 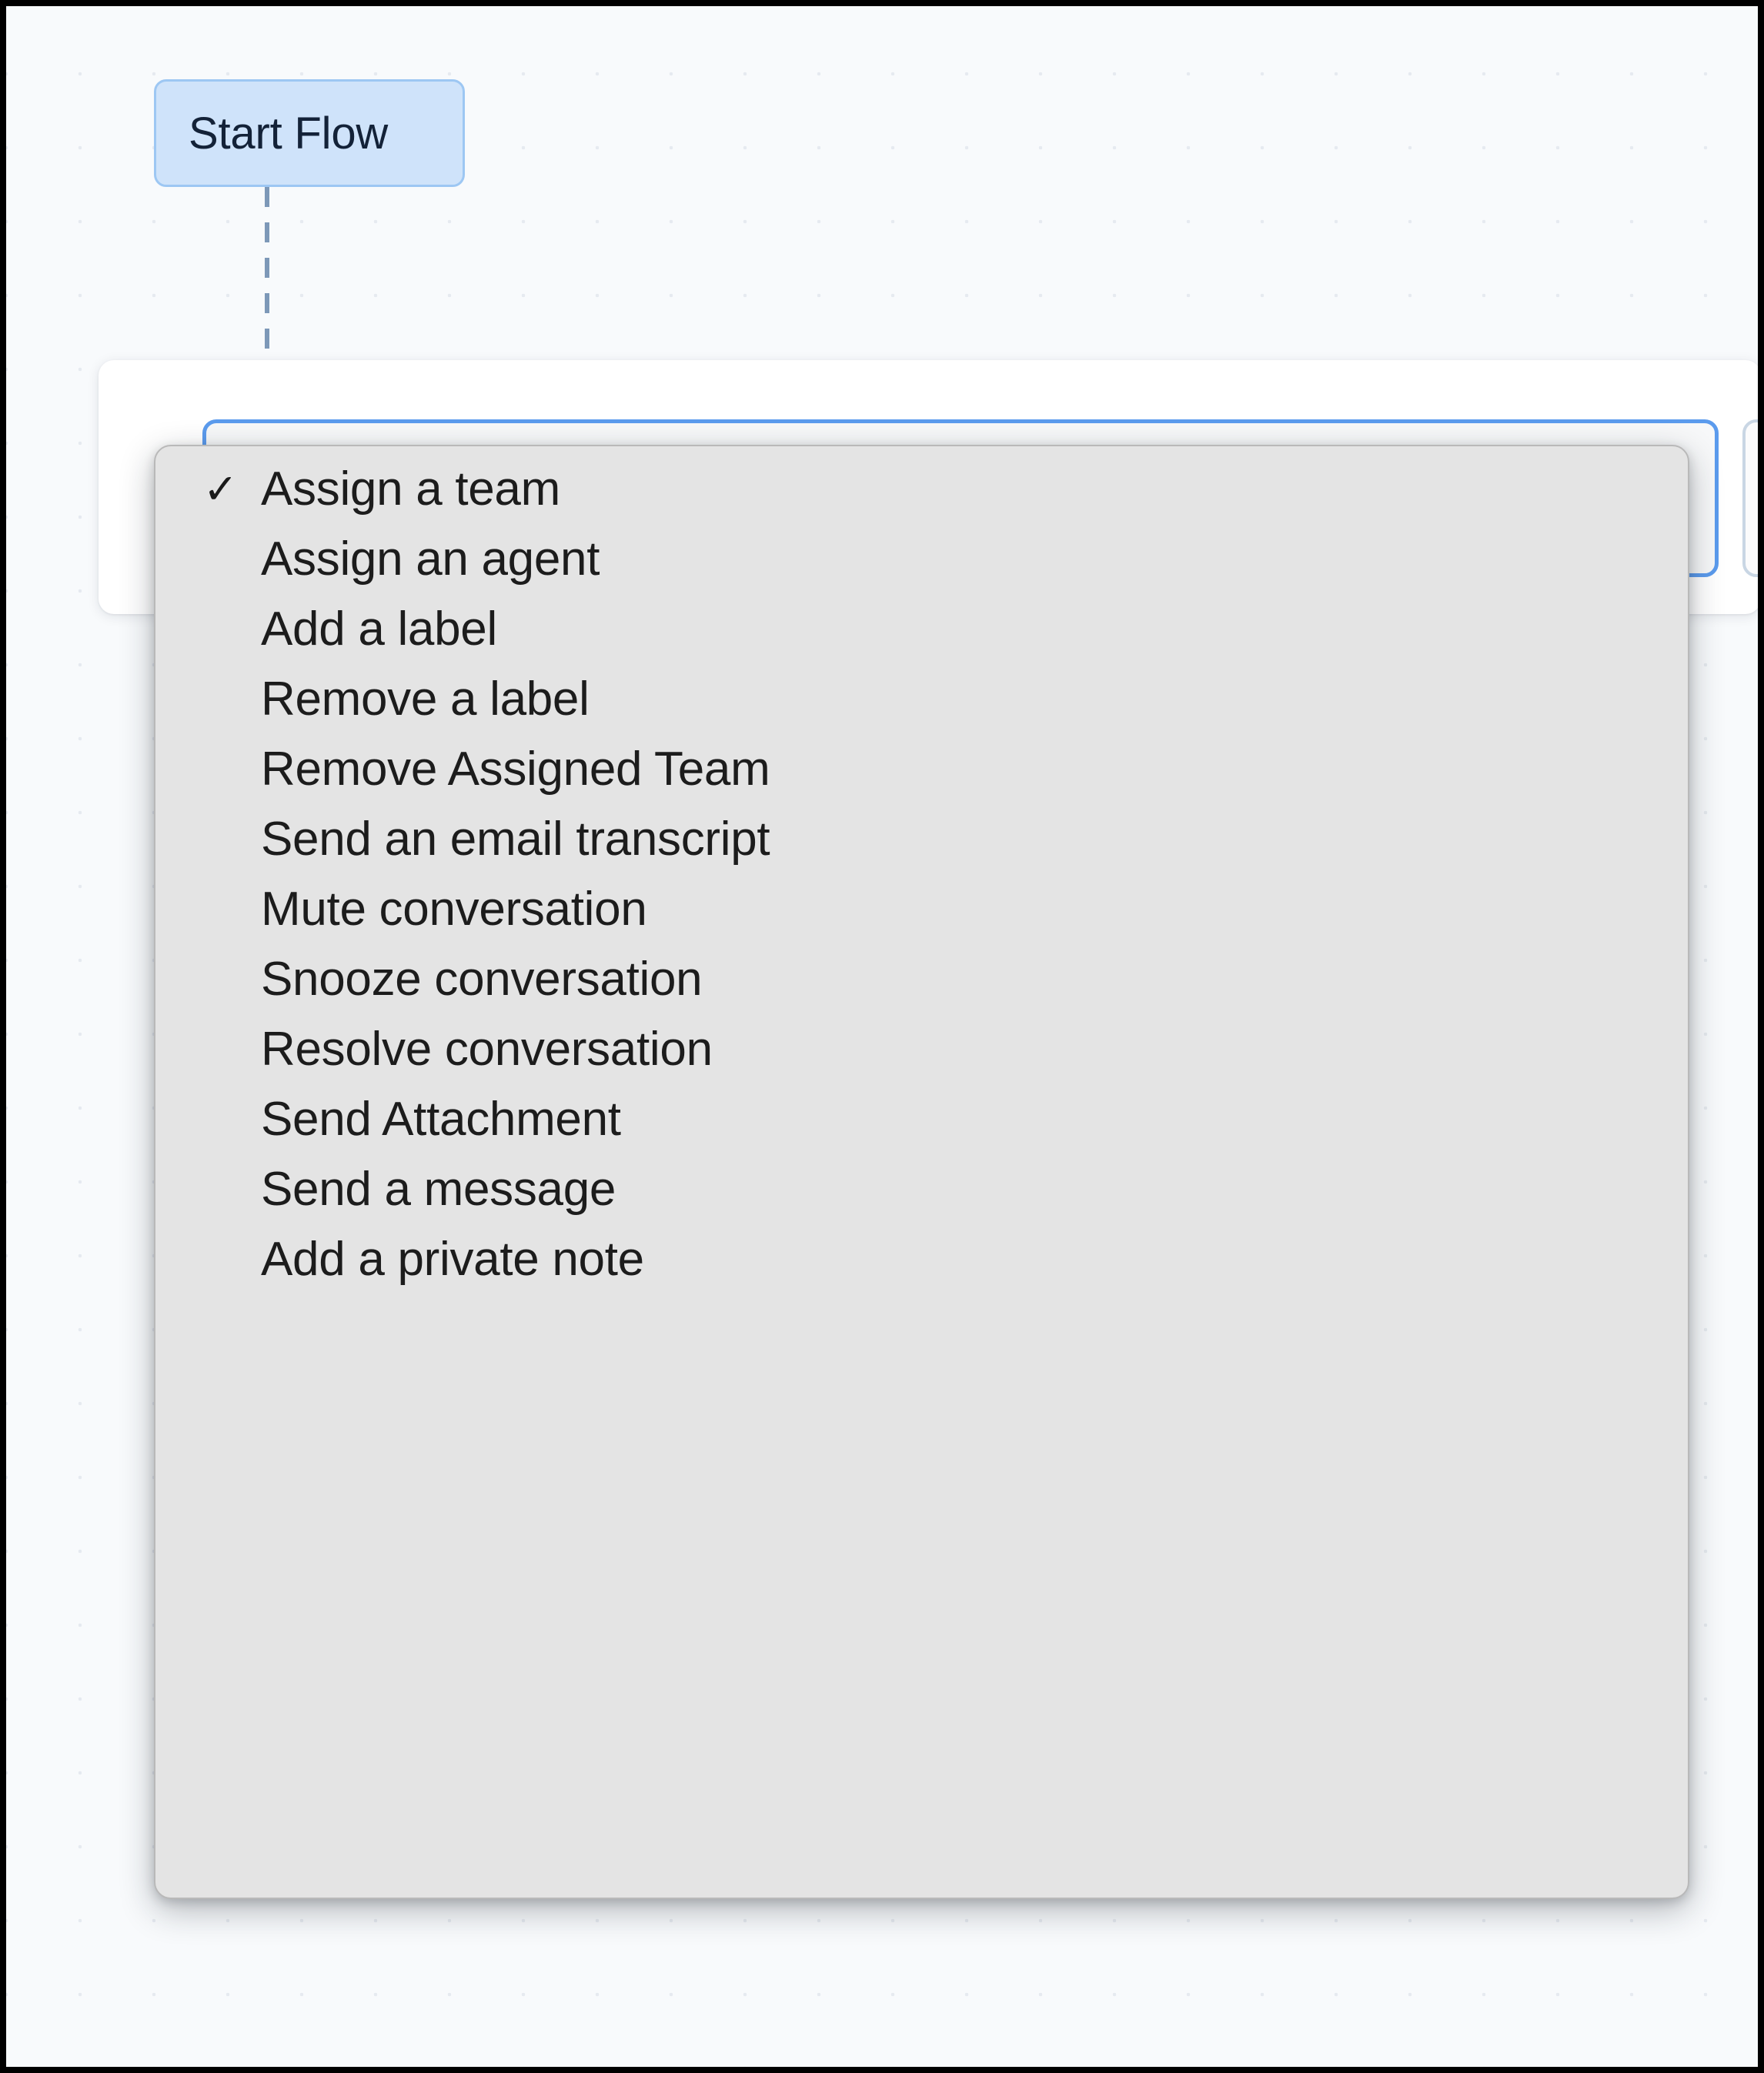 I want to click on menu-item-add-a-private-note: Add a private note, so click(x=921, y=1259).